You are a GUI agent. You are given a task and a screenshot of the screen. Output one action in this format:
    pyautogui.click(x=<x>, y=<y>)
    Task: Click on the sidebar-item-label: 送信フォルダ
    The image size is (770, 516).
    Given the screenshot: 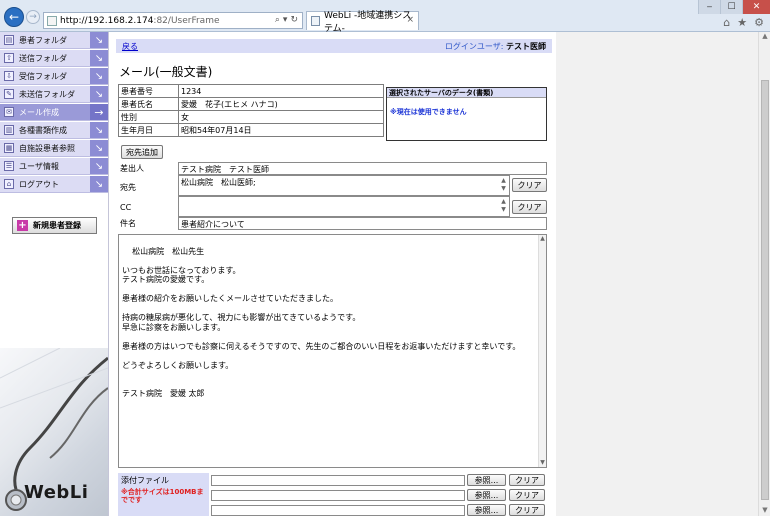 What is the action you would take?
    pyautogui.click(x=43, y=58)
    